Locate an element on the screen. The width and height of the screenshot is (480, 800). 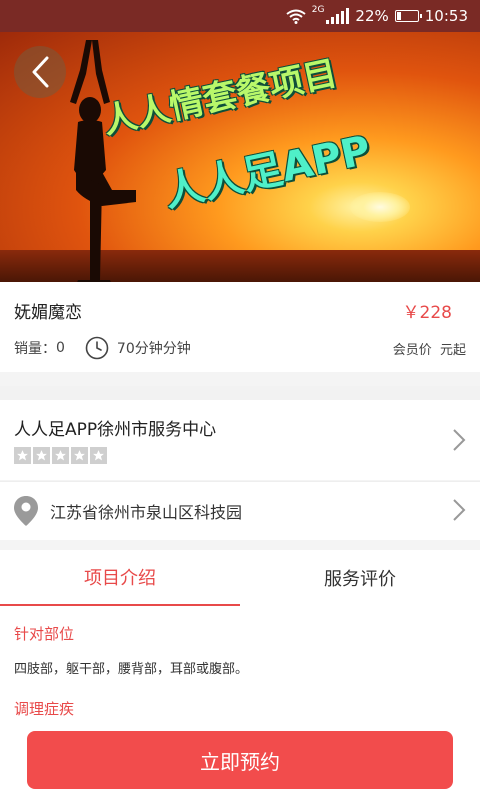
product-price: ￥228 is located at coordinates (427, 313).